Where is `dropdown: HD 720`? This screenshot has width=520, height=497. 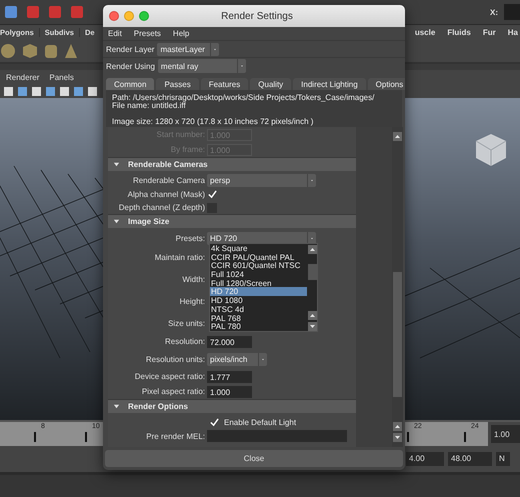
dropdown: HD 720 is located at coordinates (261, 238).